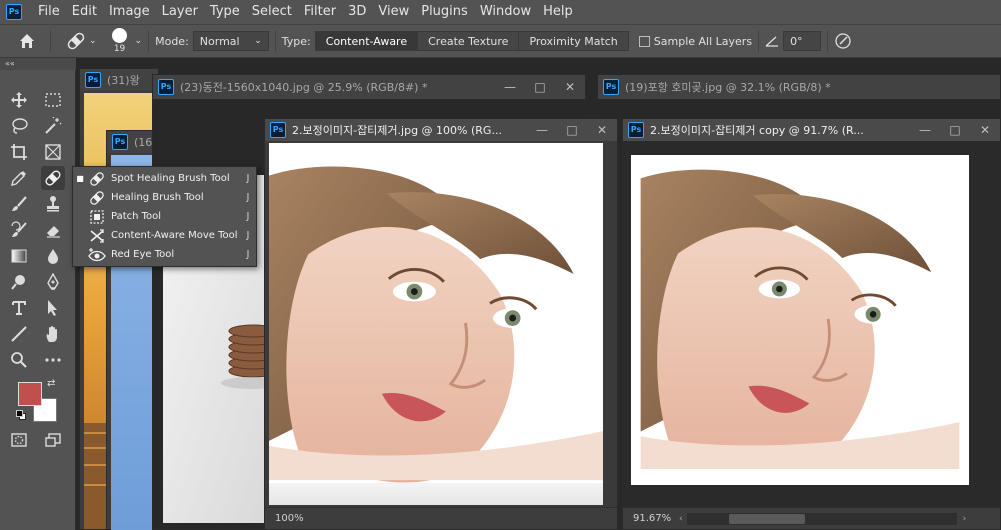 Image resolution: width=1001 pixels, height=530 pixels. Describe the element at coordinates (30, 394) in the screenshot. I see `foreground-color-swatch` at that location.